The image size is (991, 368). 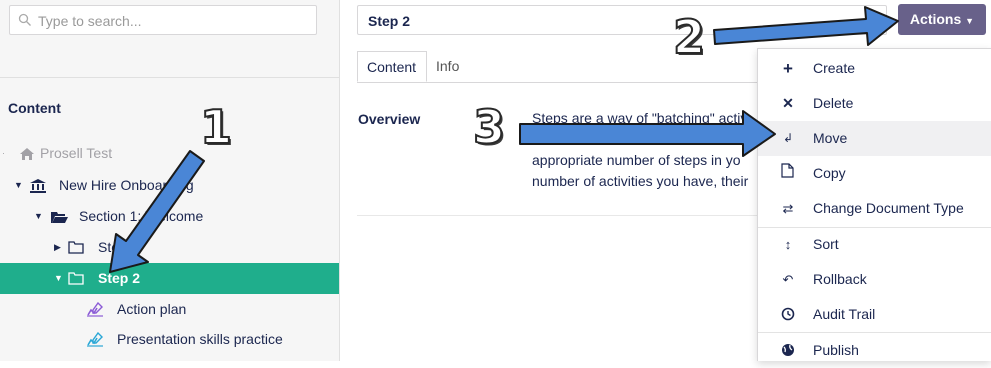 I want to click on tab-label: Content, so click(x=392, y=67).